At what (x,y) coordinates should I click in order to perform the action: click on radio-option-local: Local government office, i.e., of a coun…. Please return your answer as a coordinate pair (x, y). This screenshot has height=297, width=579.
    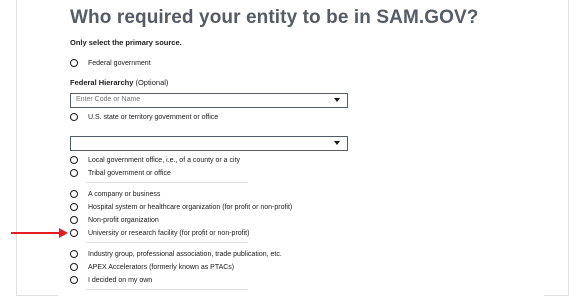
    Looking at the image, I should click on (155, 160).